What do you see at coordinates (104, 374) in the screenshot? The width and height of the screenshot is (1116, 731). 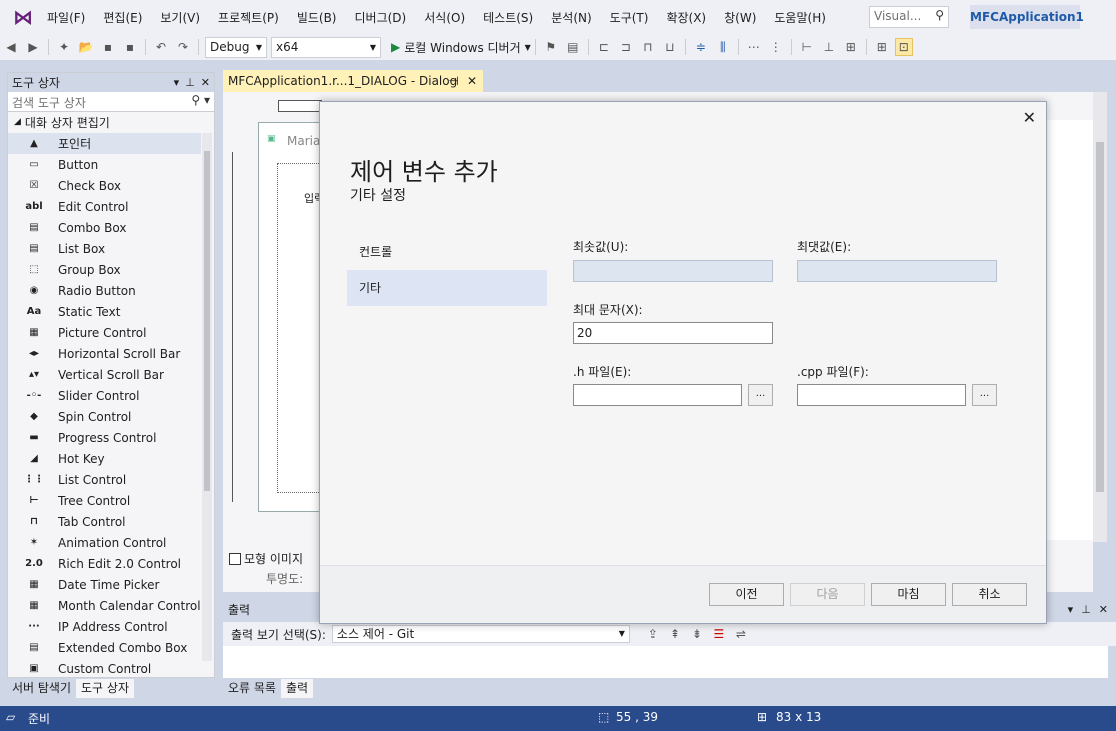 I see `toolbox-item: ▴▾ Vertical Scroll Bar` at bounding box center [104, 374].